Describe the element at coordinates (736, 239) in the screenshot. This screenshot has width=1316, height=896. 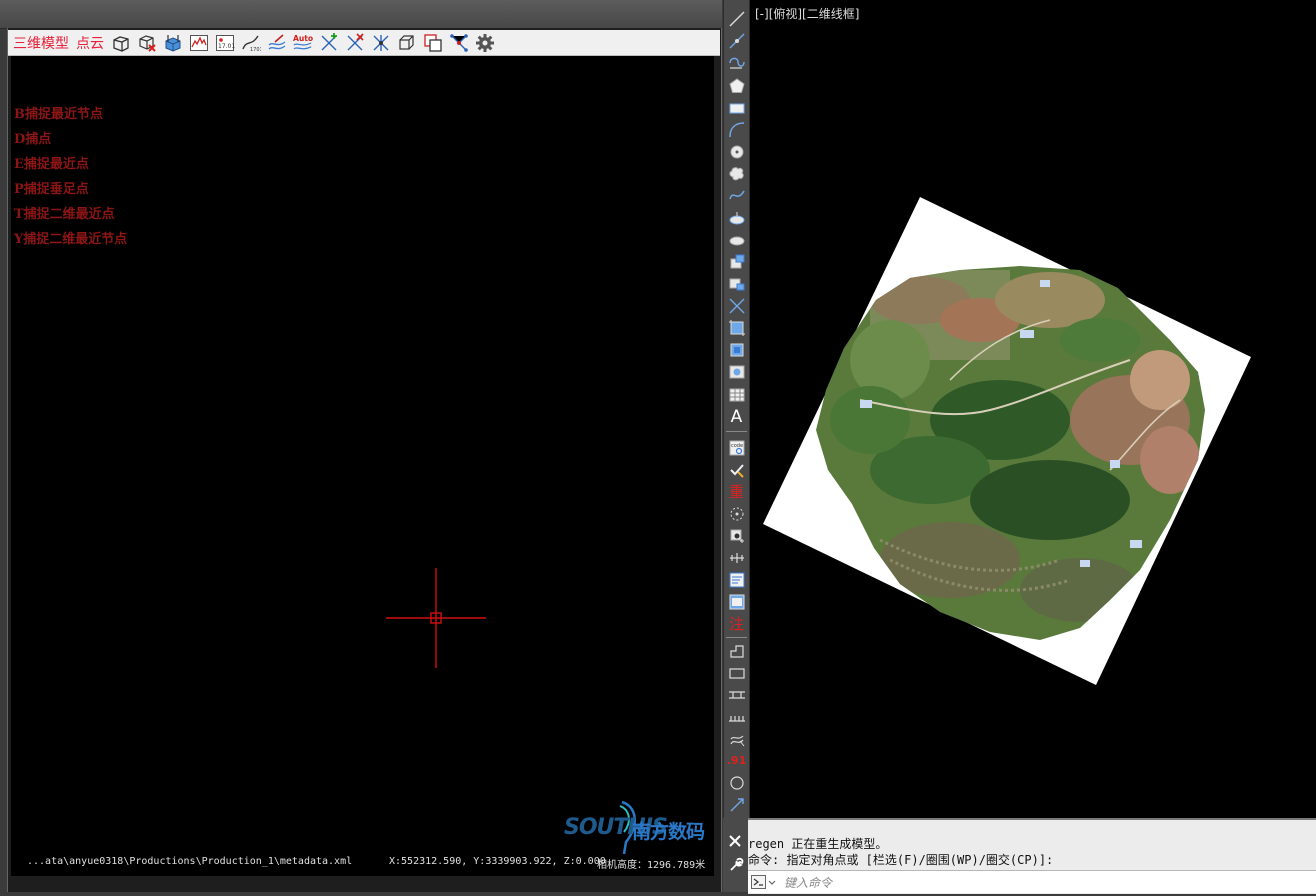
I see `ellipse-arc-icon` at that location.